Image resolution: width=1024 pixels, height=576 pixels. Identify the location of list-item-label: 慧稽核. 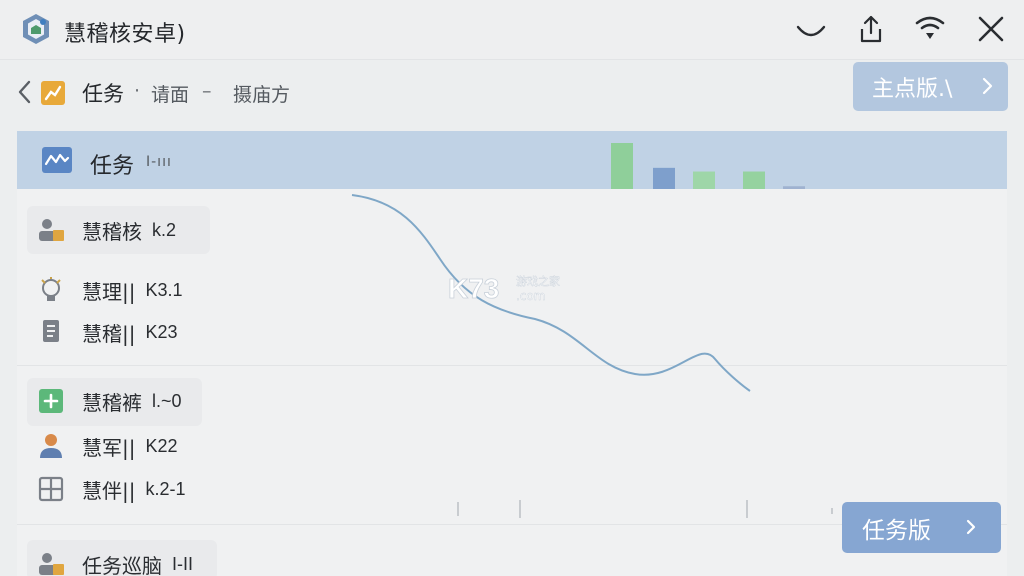
(112, 231).